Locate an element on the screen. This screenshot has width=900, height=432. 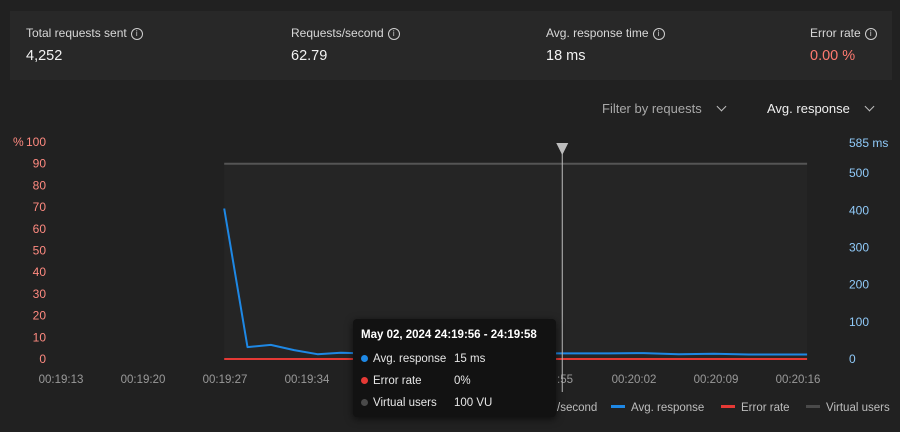
y-left-tick-label: 100 is located at coordinates (36, 142).